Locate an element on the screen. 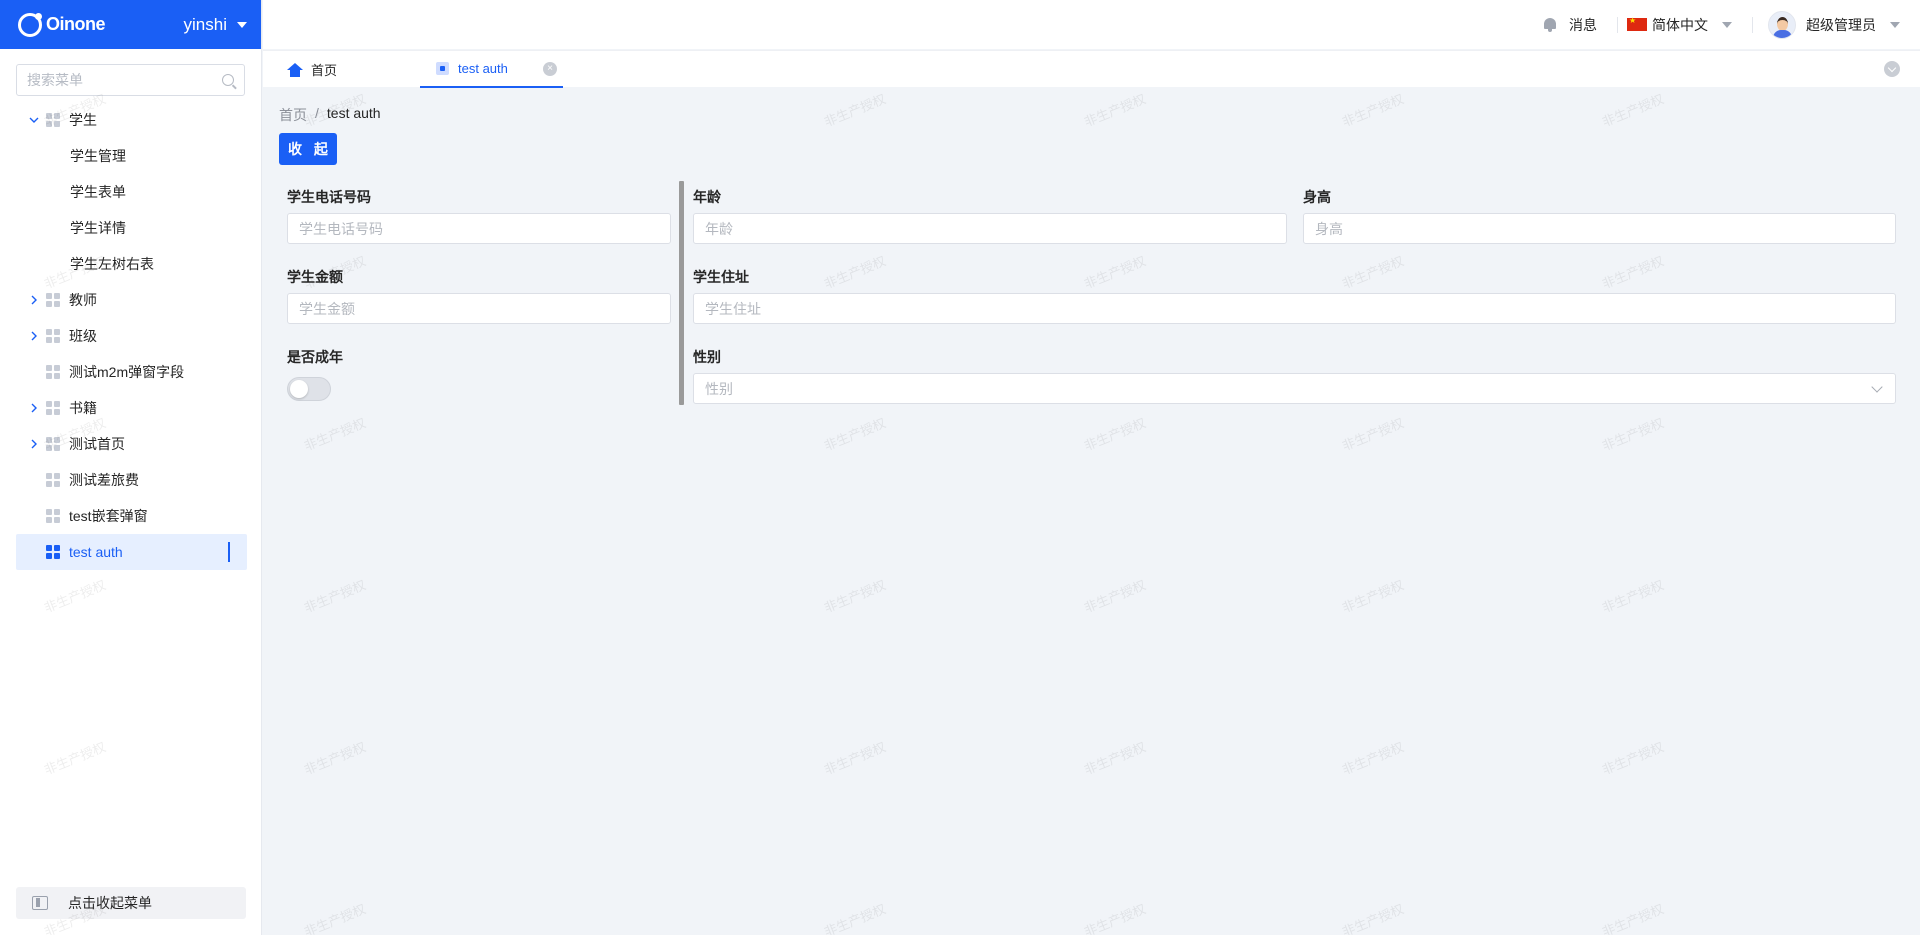 The image size is (1920, 935). breadcrumb-current: test auth is located at coordinates (353, 113).